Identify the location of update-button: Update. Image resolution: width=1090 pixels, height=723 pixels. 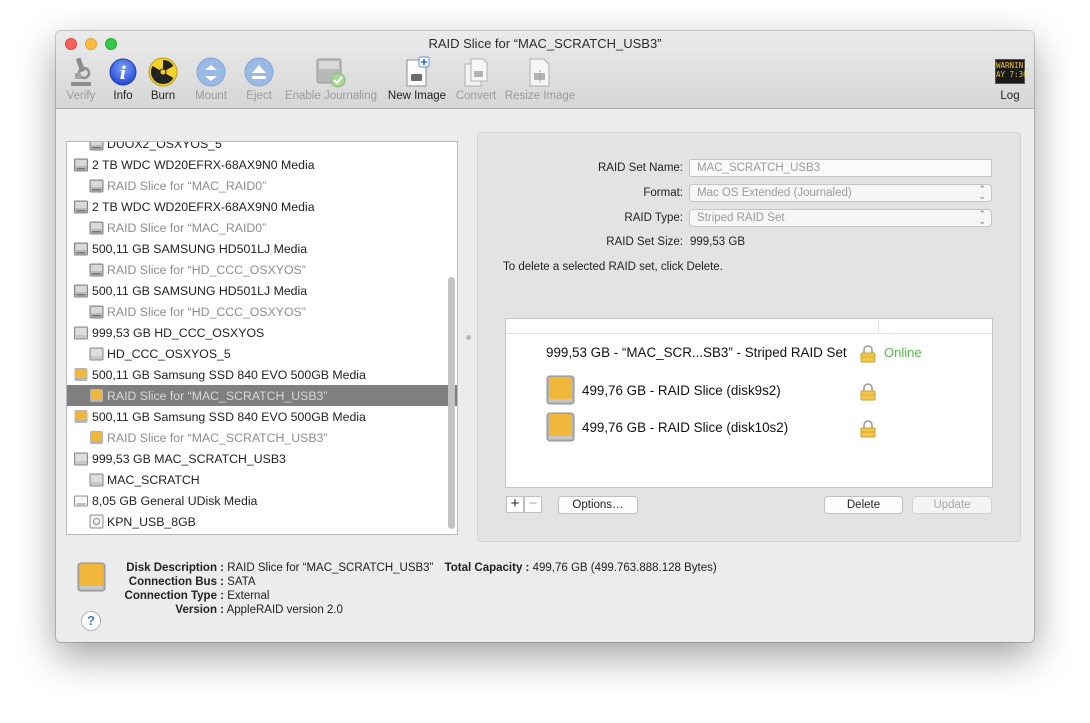
(952, 505).